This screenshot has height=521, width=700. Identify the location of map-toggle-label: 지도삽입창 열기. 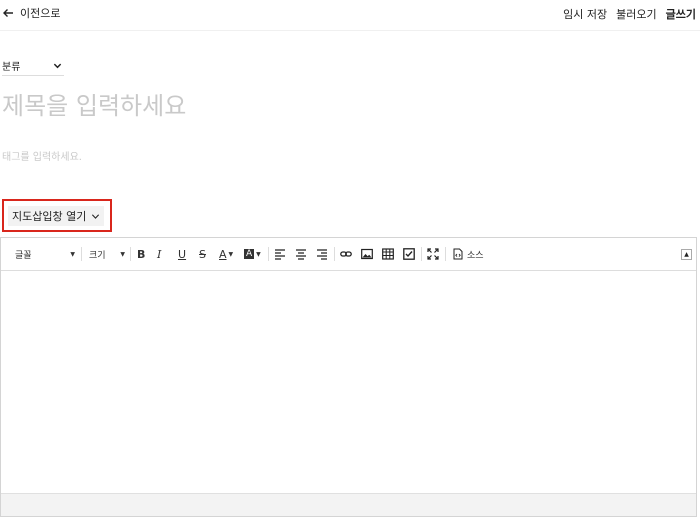
(49, 216).